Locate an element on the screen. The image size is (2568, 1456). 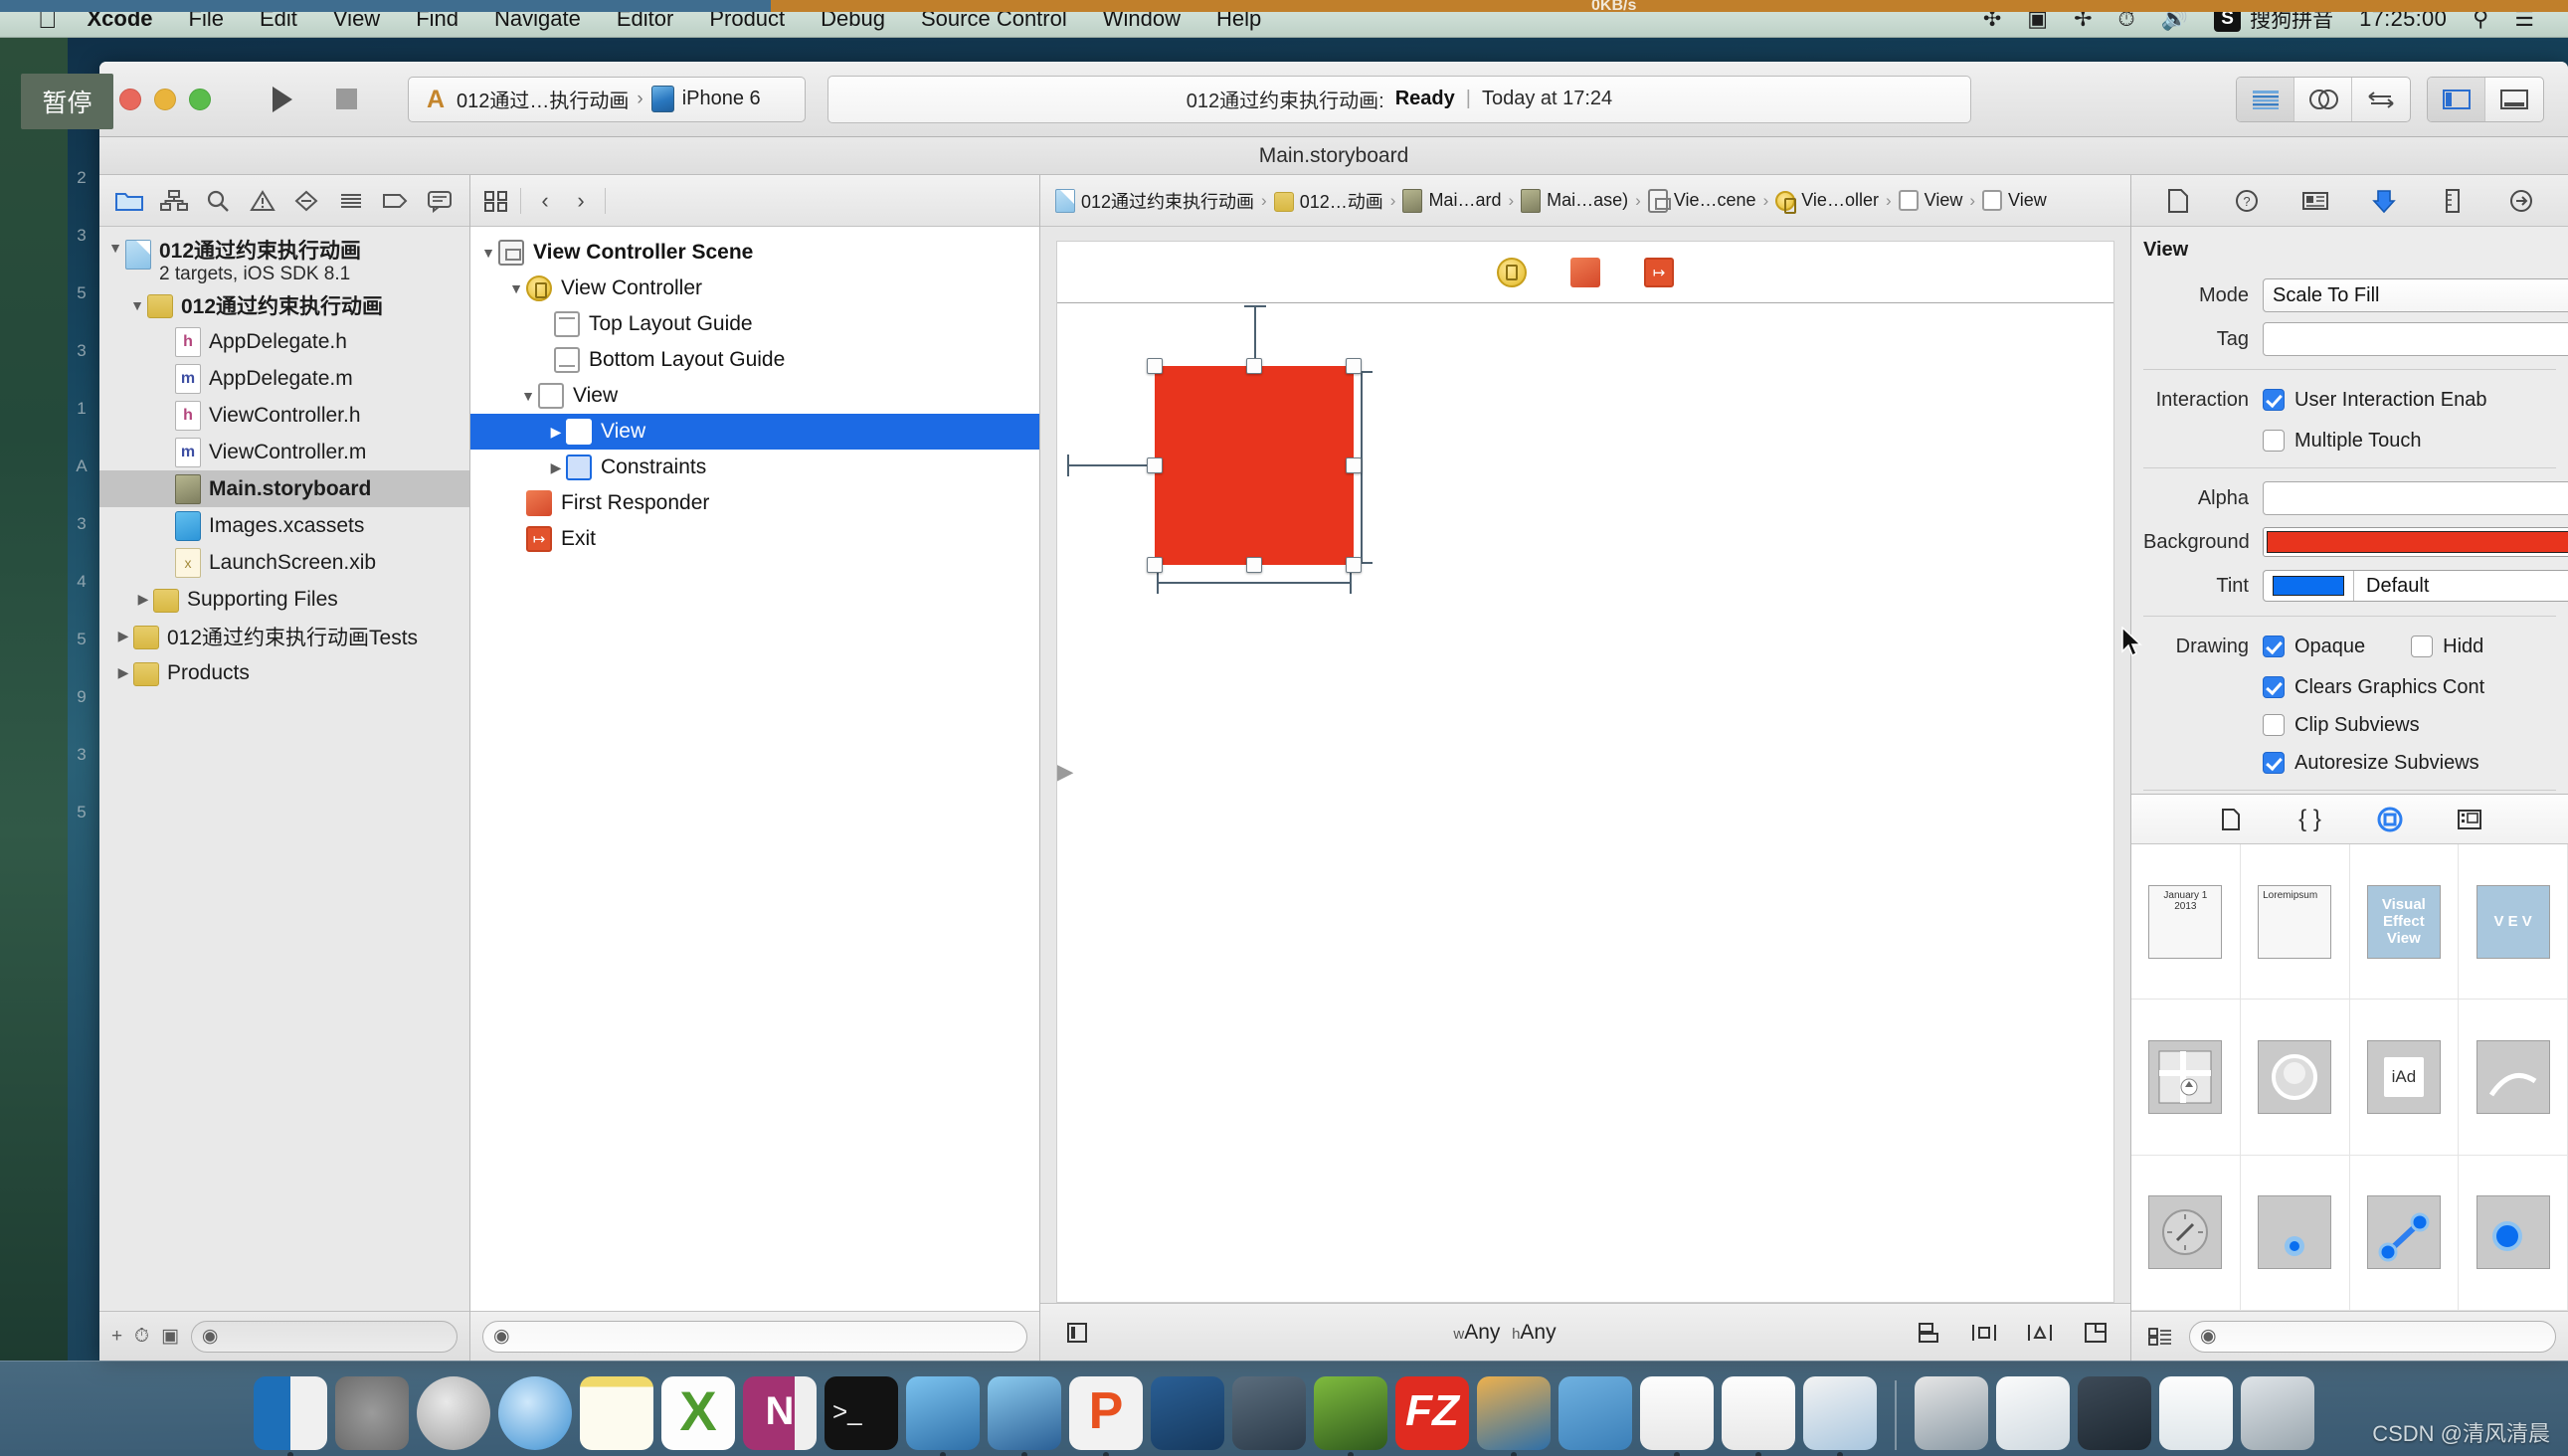
resize-handle-top-right is located at coordinates (1354, 366).